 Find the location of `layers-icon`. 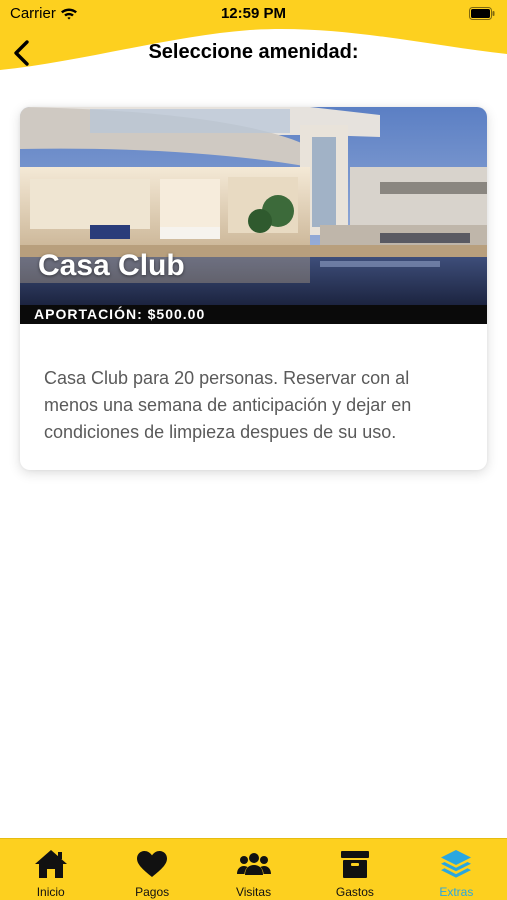

layers-icon is located at coordinates (456, 864).